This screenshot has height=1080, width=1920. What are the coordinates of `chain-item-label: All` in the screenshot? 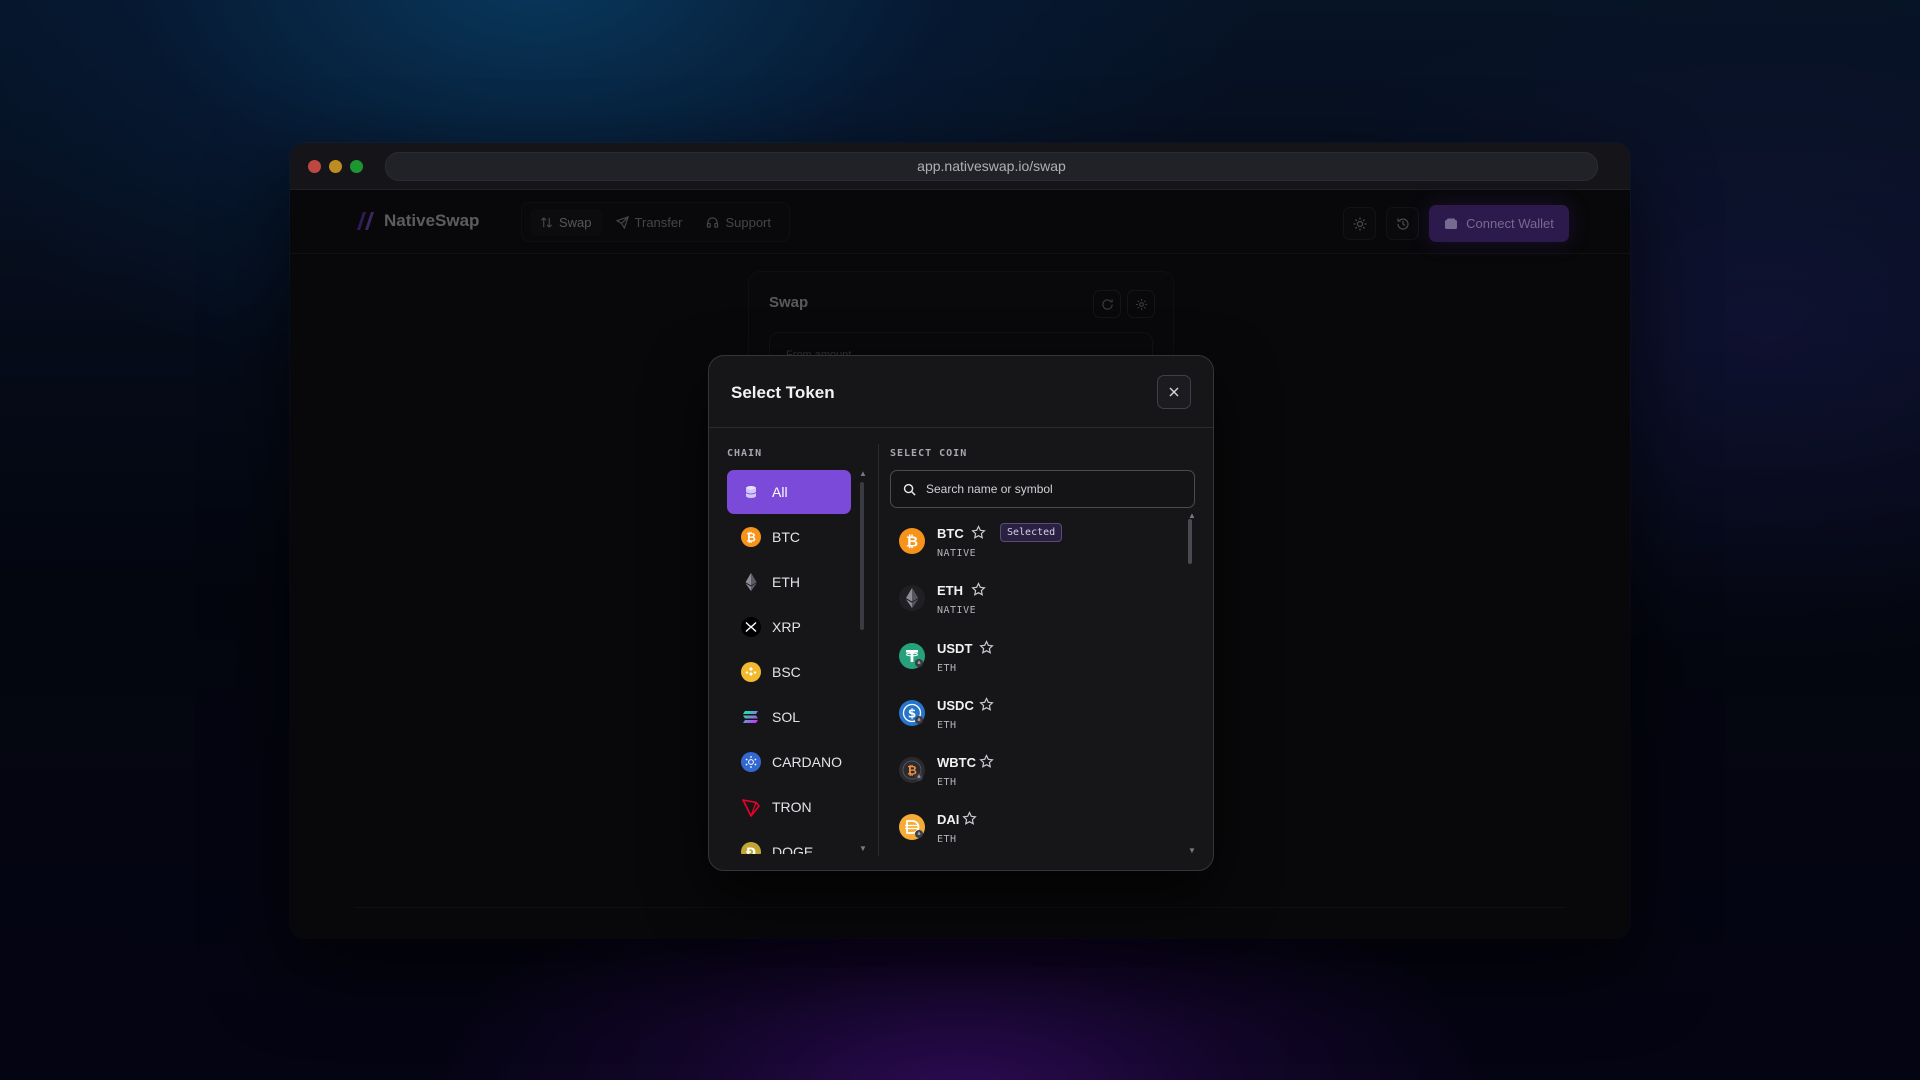 It's located at (780, 492).